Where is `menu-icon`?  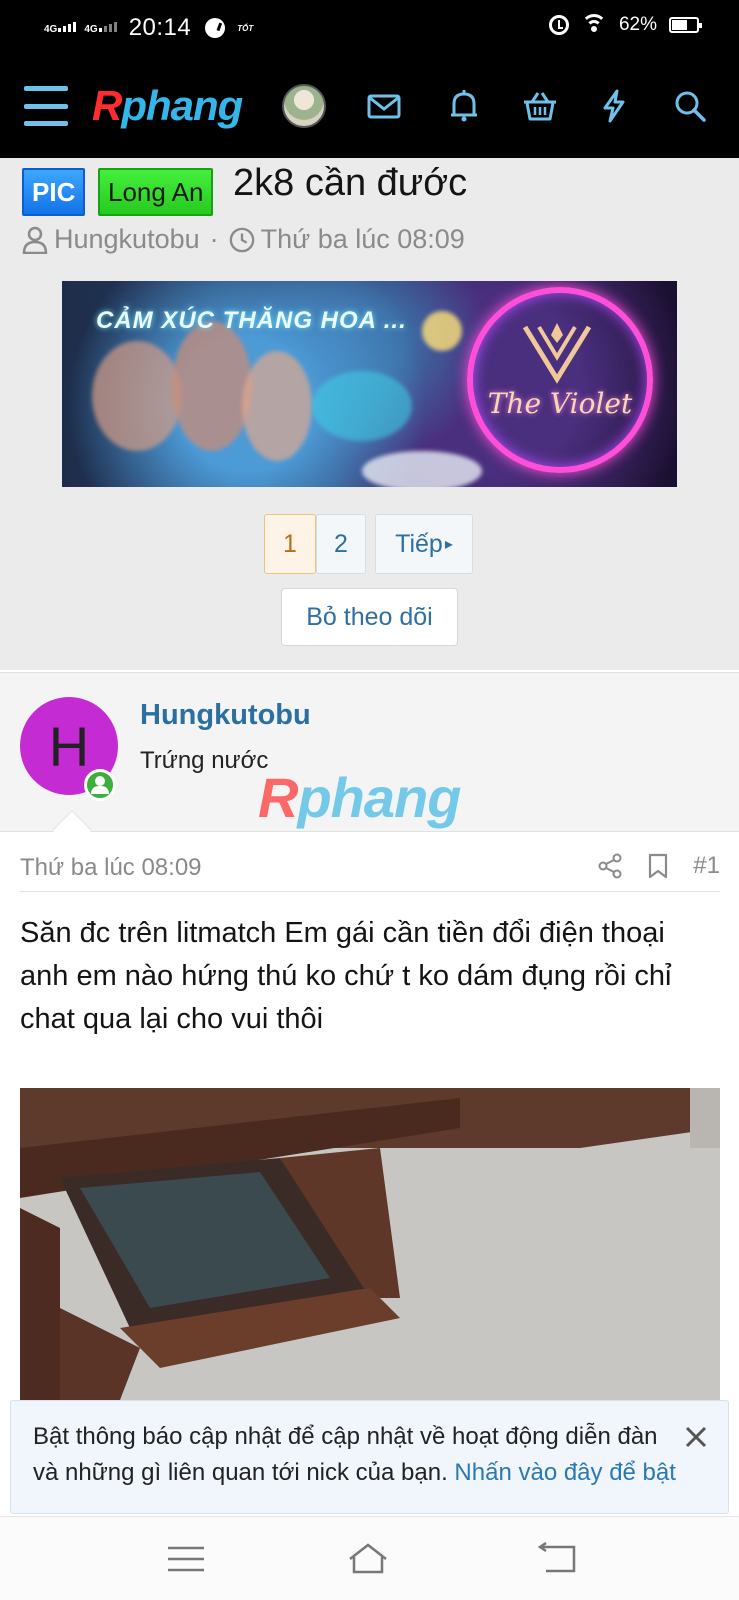
menu-icon is located at coordinates (46, 106).